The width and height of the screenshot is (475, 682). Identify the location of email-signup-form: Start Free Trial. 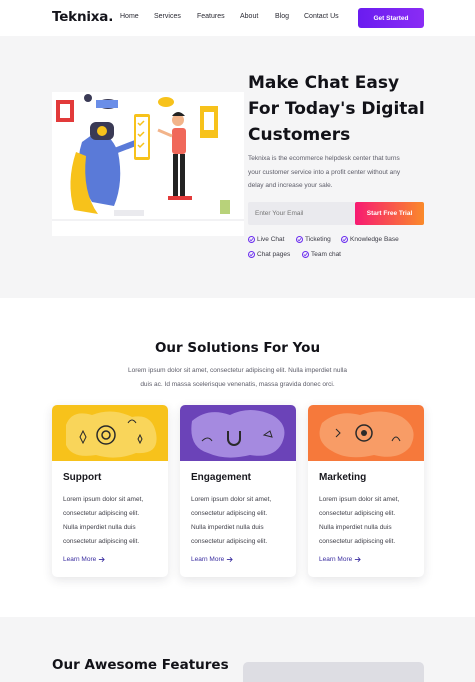
(336, 213).